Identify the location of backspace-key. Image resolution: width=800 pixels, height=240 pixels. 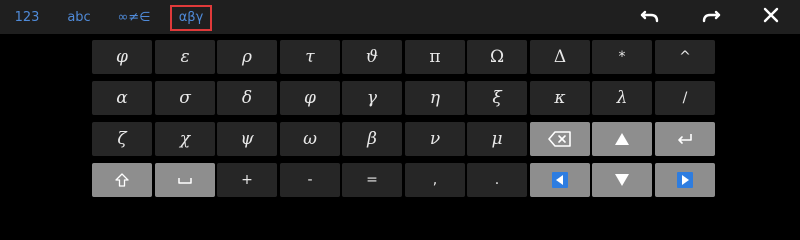
(560, 139).